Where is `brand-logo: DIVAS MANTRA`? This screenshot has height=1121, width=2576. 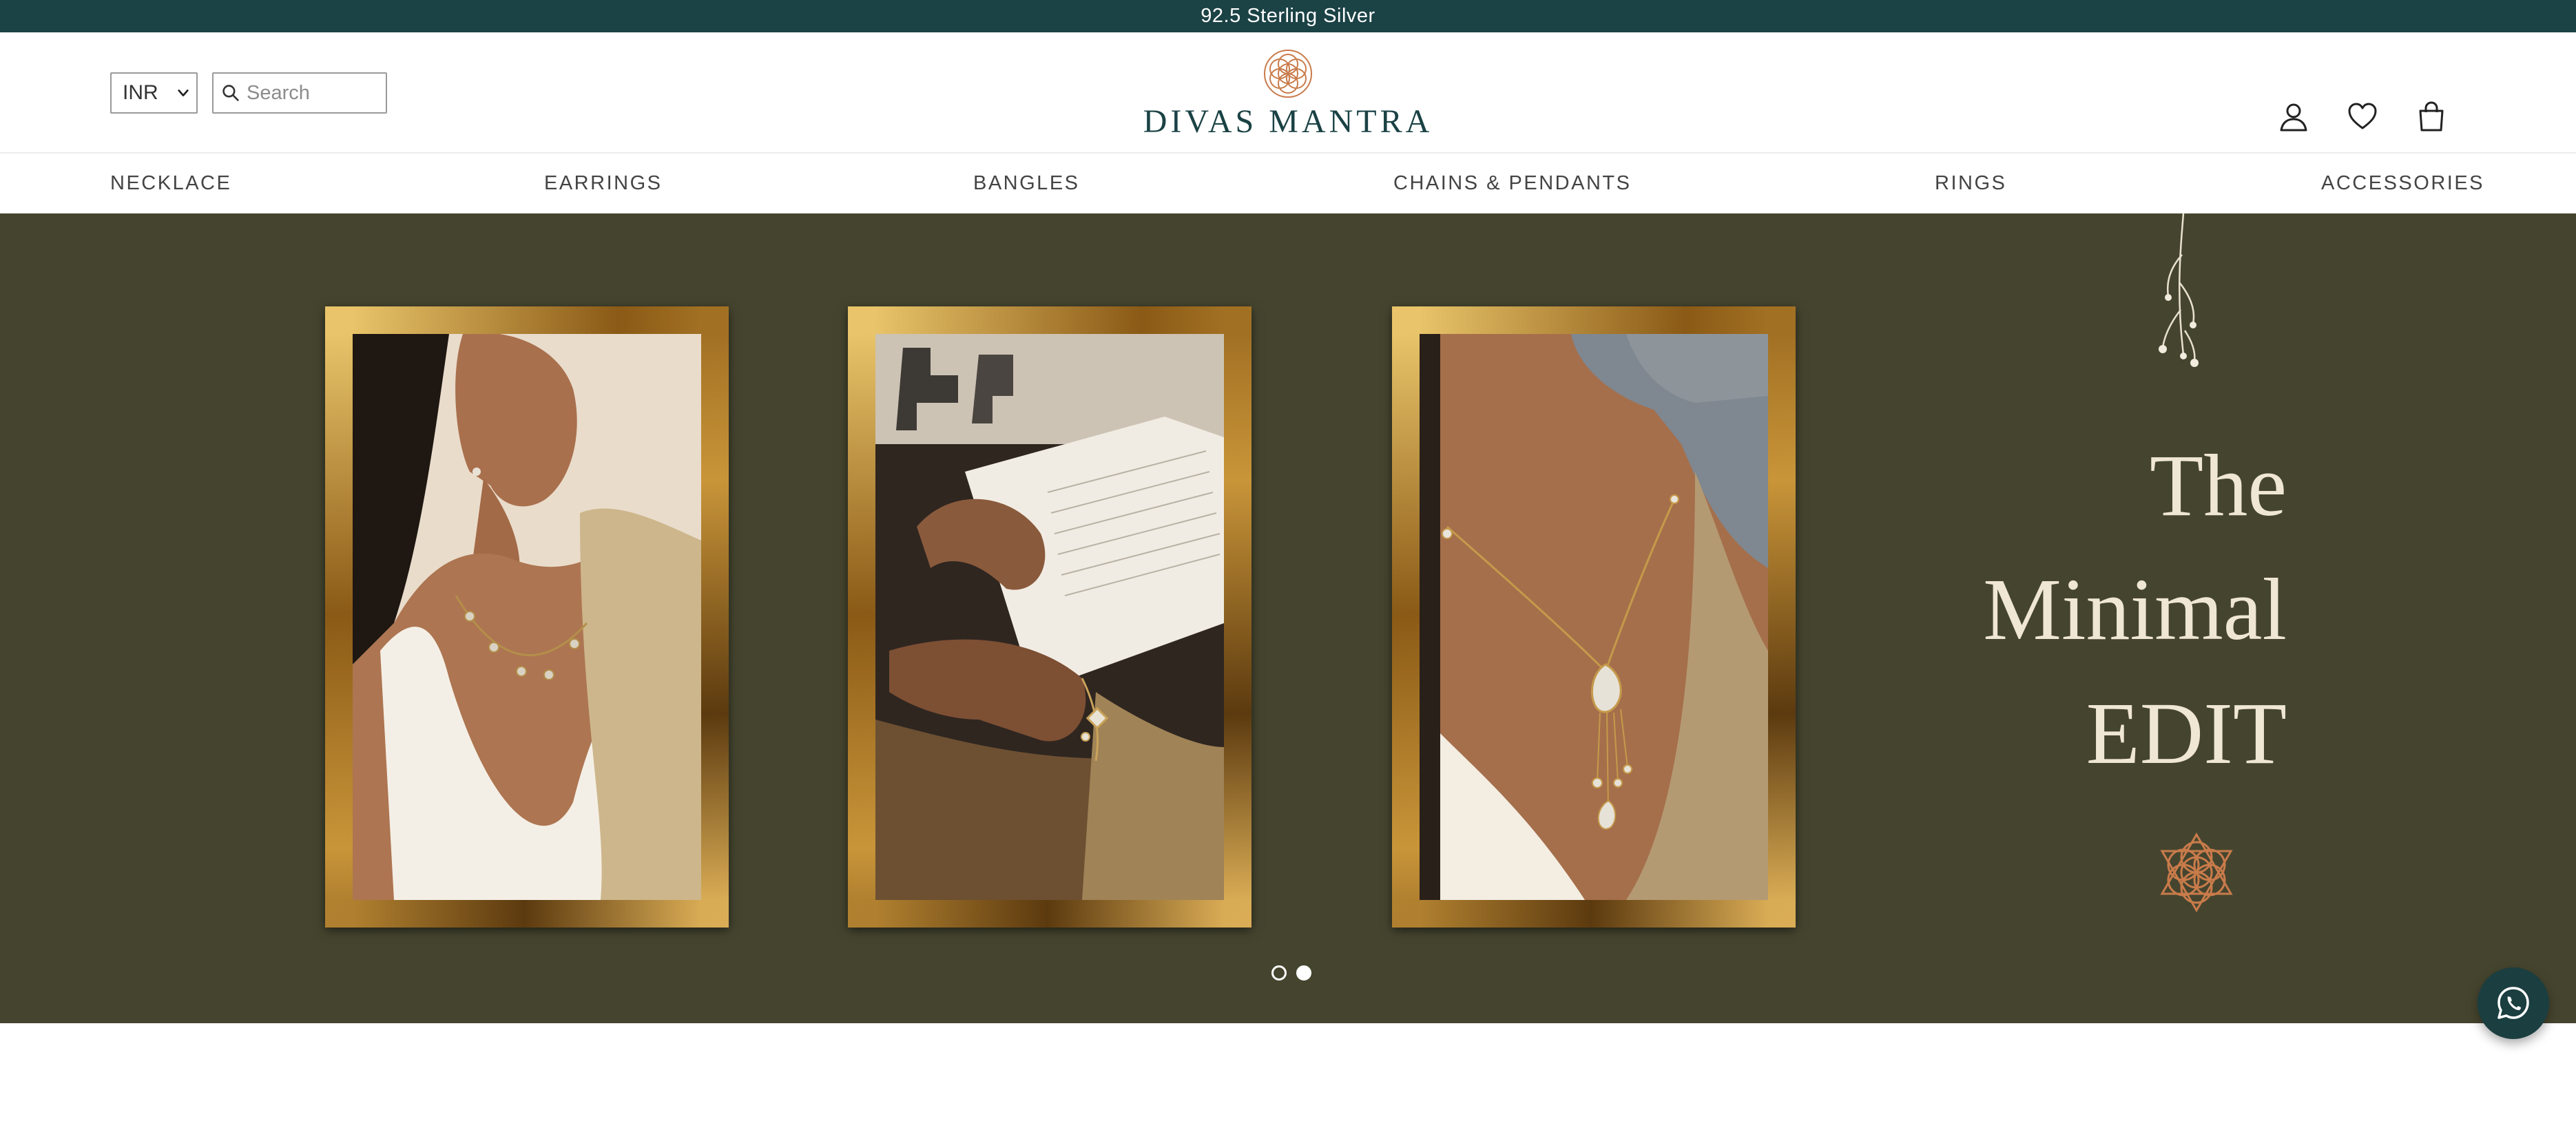 brand-logo: DIVAS MANTRA is located at coordinates (1288, 98).